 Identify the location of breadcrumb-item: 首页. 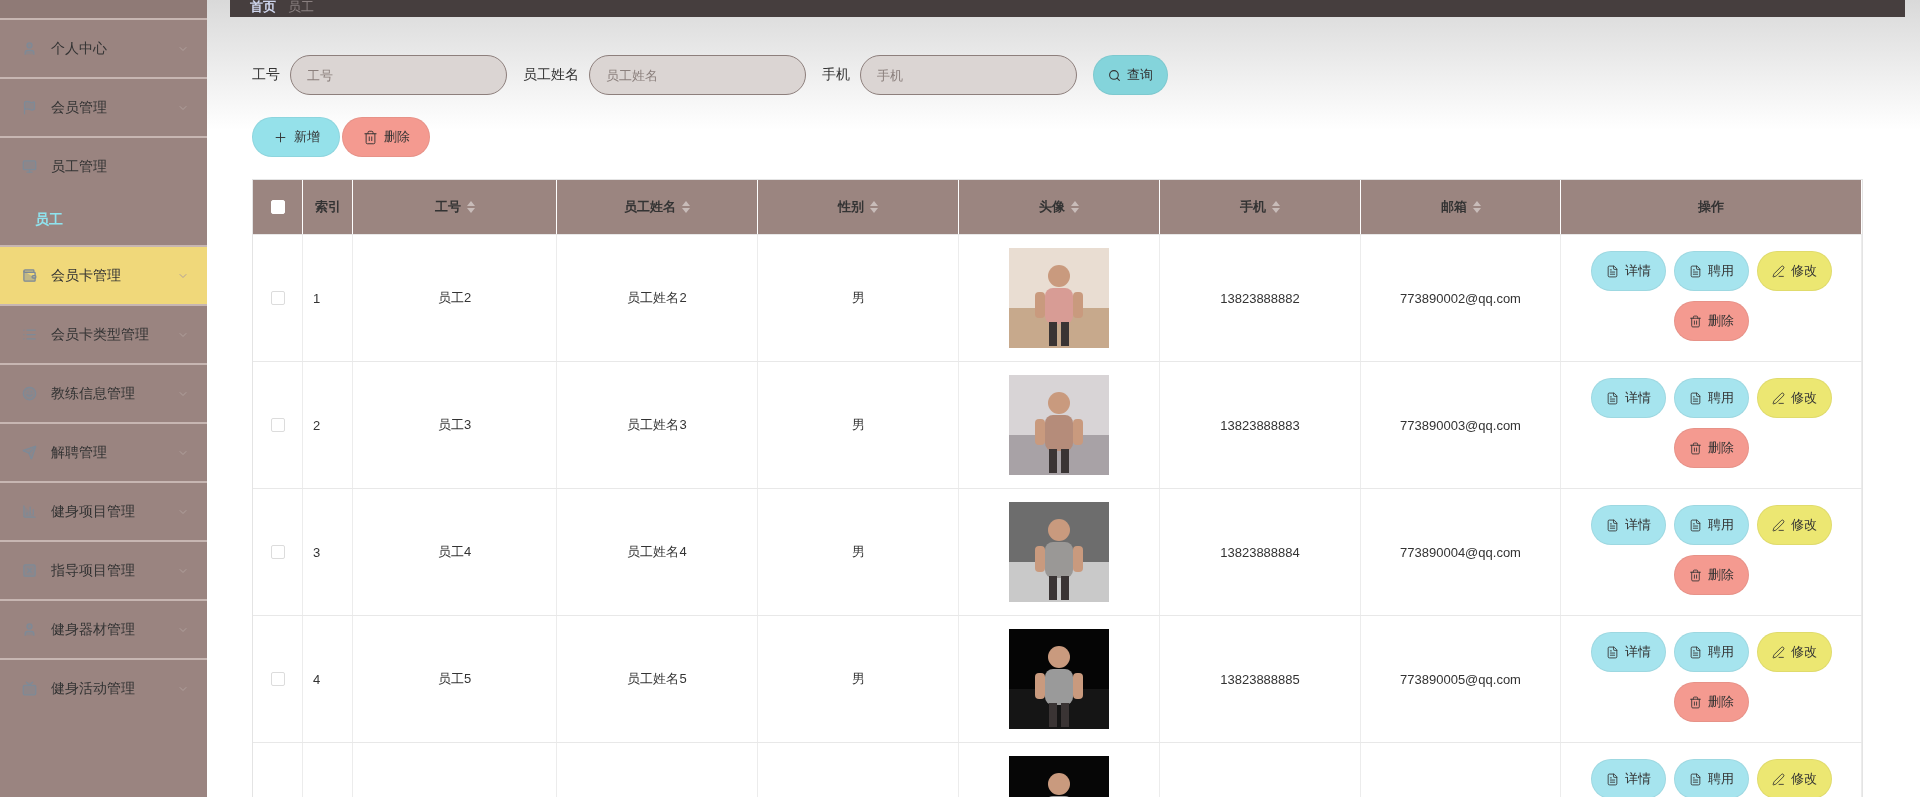
(263, 7).